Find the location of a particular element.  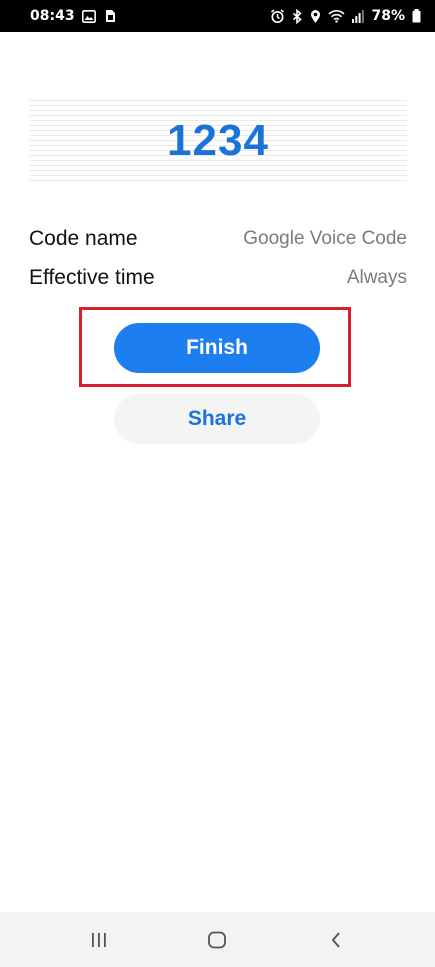

gallery-icon is located at coordinates (88, 16).